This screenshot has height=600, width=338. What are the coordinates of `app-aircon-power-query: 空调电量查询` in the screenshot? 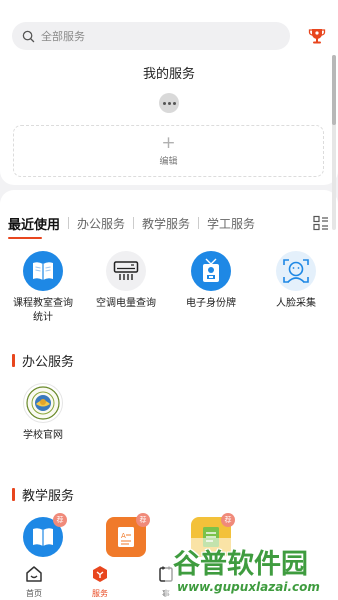 It's located at (126, 281).